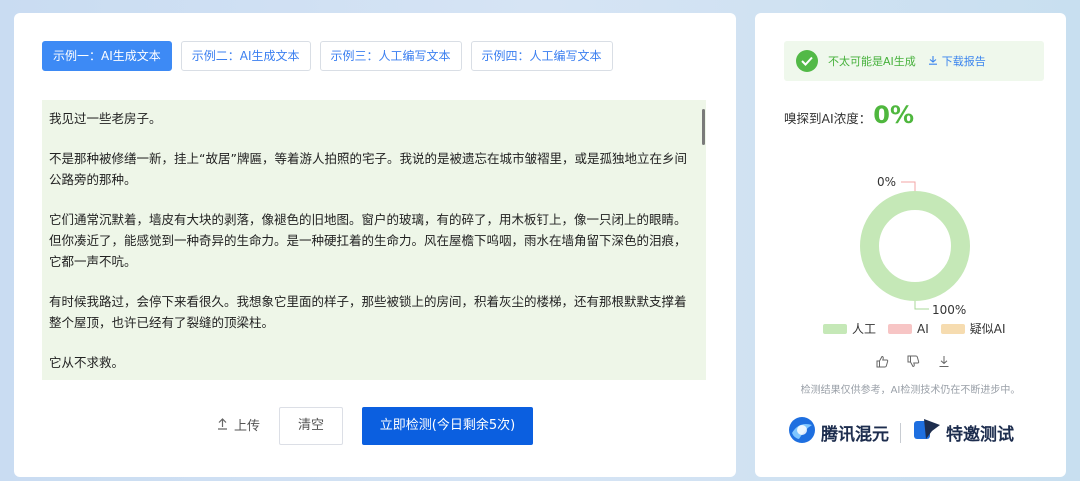 Image resolution: width=1080 pixels, height=481 pixels. What do you see at coordinates (921, 305) in the screenshot?
I see `leader-line-human` at bounding box center [921, 305].